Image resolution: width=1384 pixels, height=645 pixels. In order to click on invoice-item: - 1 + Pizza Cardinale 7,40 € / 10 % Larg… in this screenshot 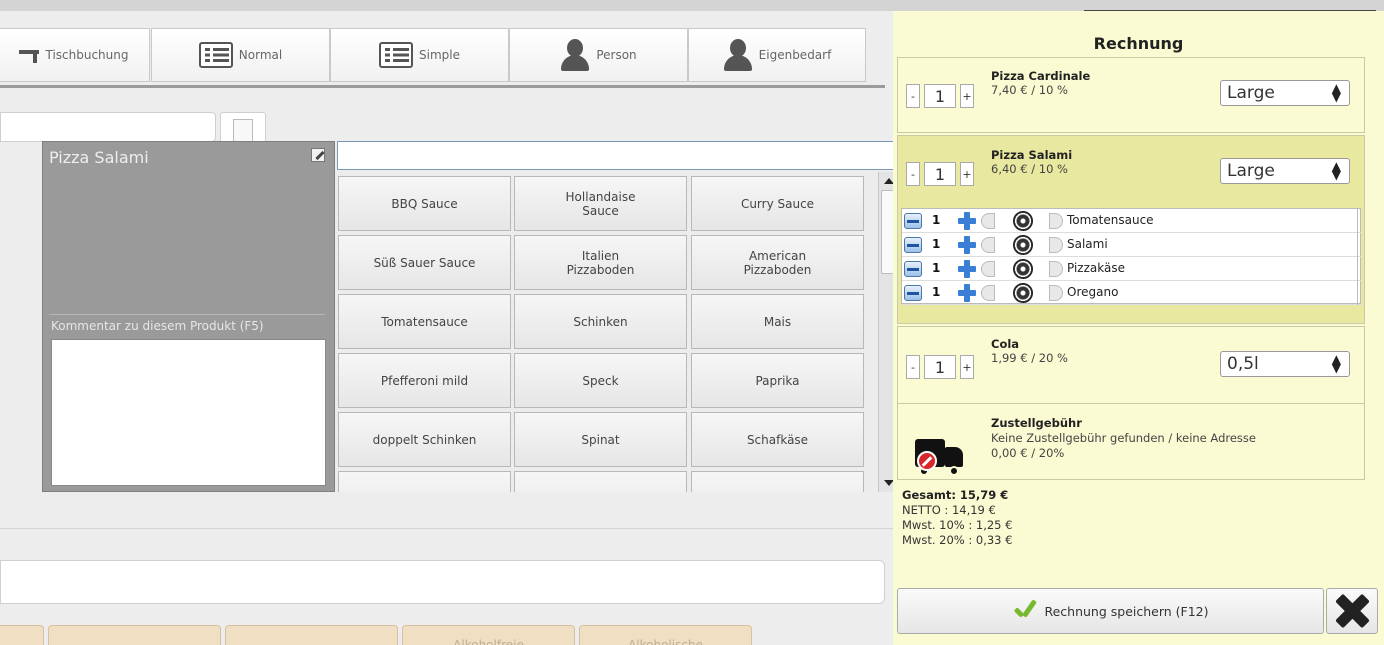, I will do `click(1131, 95)`.